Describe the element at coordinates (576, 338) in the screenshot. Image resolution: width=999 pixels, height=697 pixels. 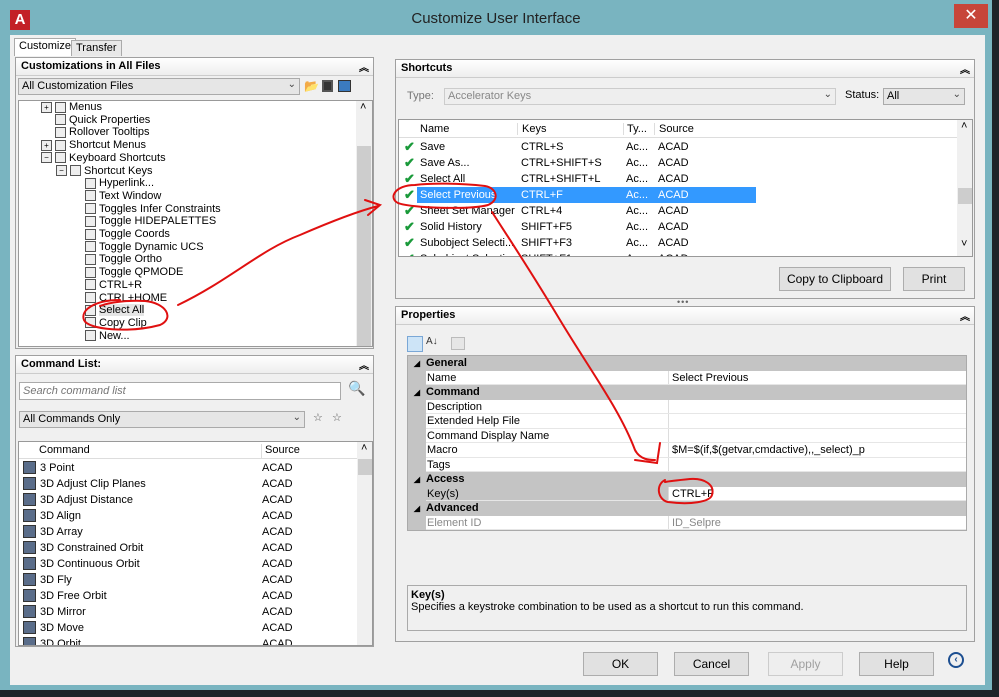
I see `annotation-arrow-to-keys` at that location.